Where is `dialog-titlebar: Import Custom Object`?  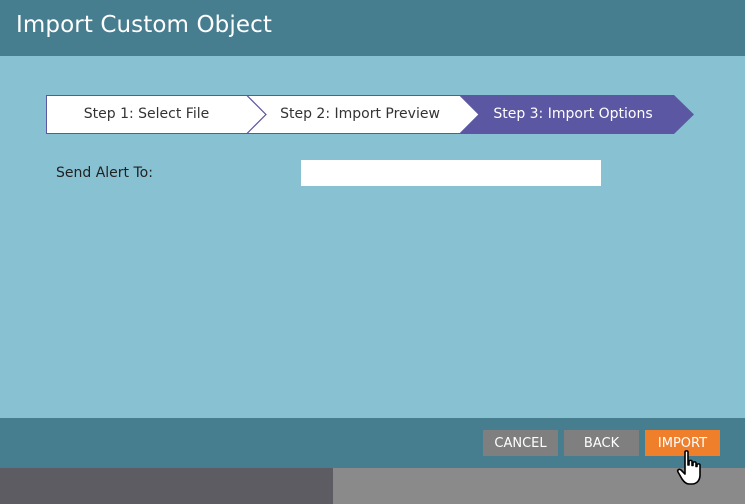
dialog-titlebar: Import Custom Object is located at coordinates (372, 28).